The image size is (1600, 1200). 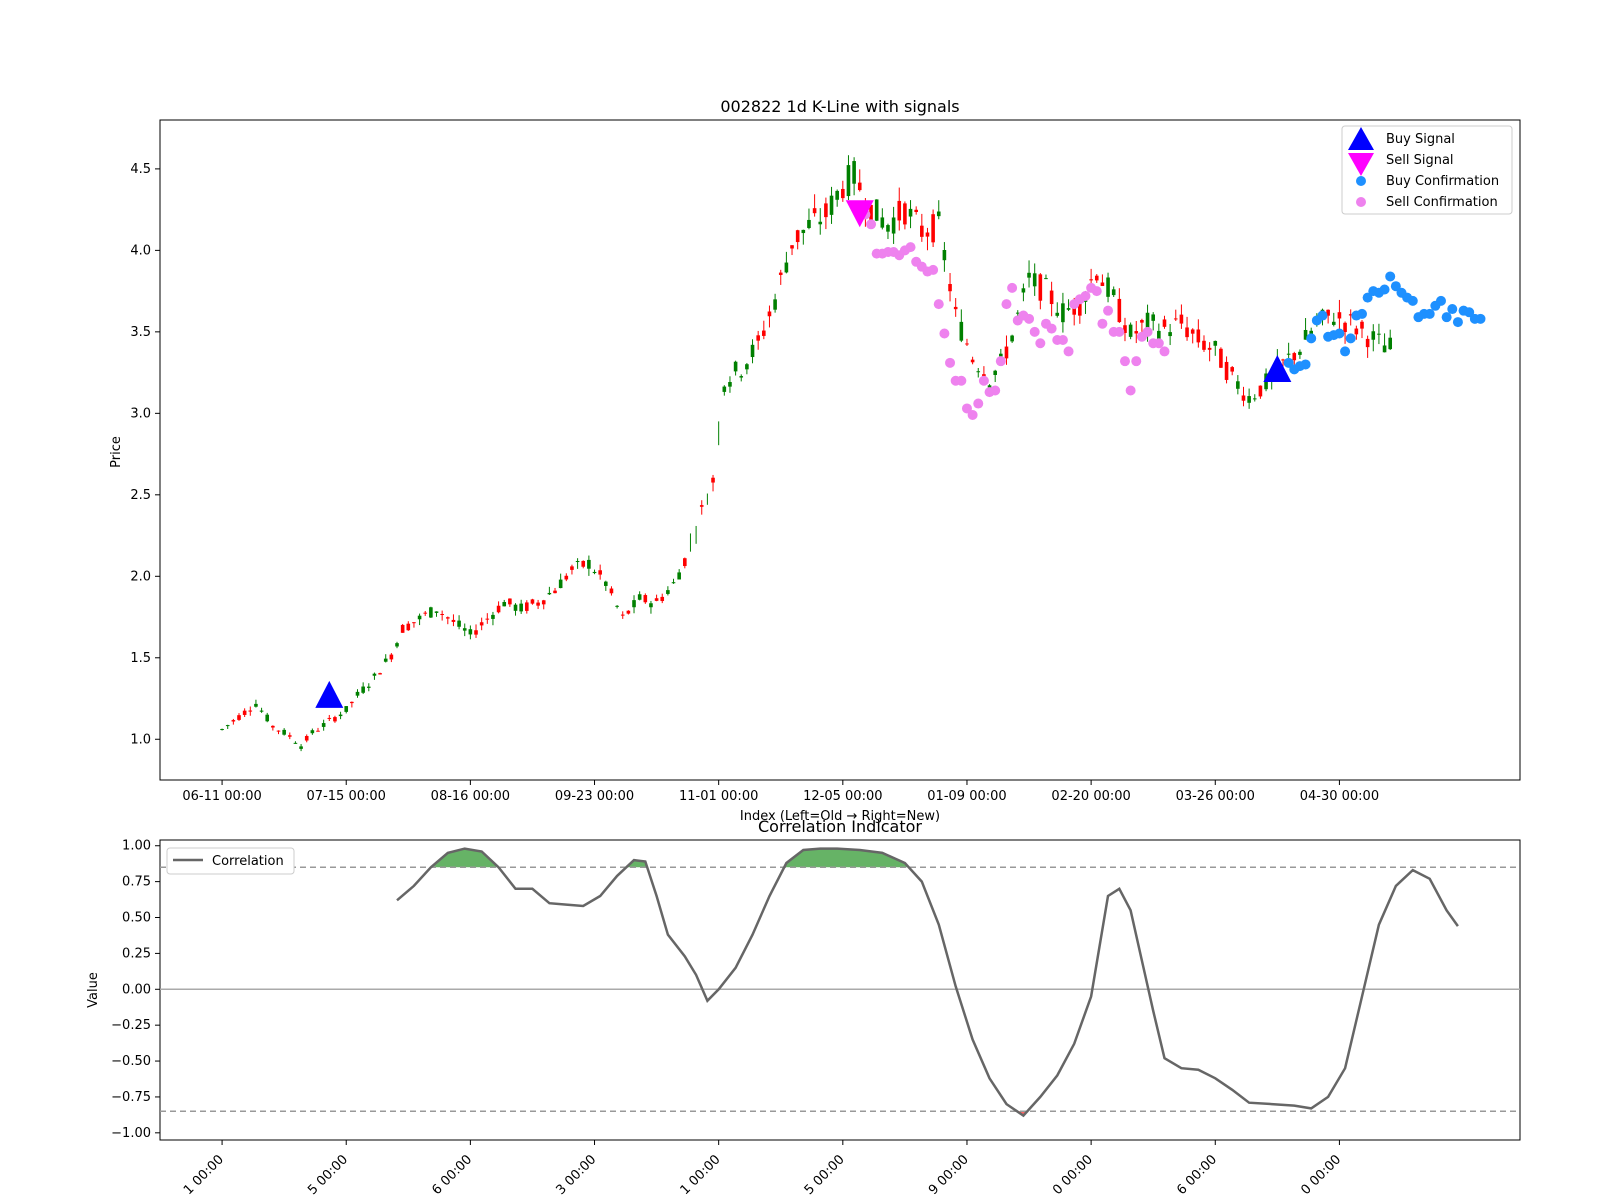 What do you see at coordinates (594, 796) in the screenshot?
I see `kline-x-tick-label: 09-23 00:00` at bounding box center [594, 796].